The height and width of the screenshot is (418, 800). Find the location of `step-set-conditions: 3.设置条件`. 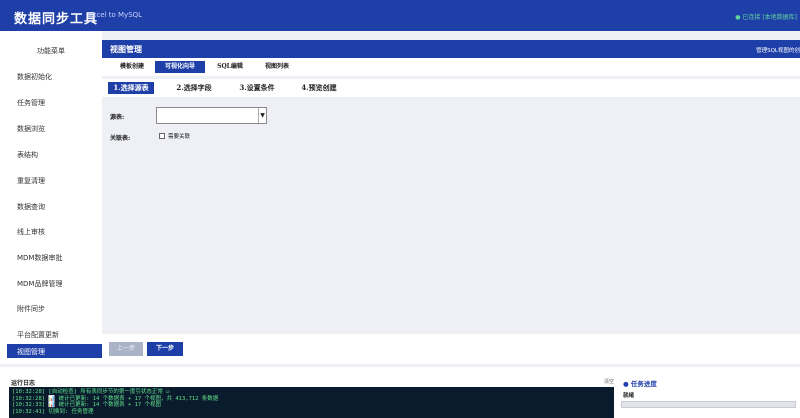

step-set-conditions: 3.设置条件 is located at coordinates (257, 88).